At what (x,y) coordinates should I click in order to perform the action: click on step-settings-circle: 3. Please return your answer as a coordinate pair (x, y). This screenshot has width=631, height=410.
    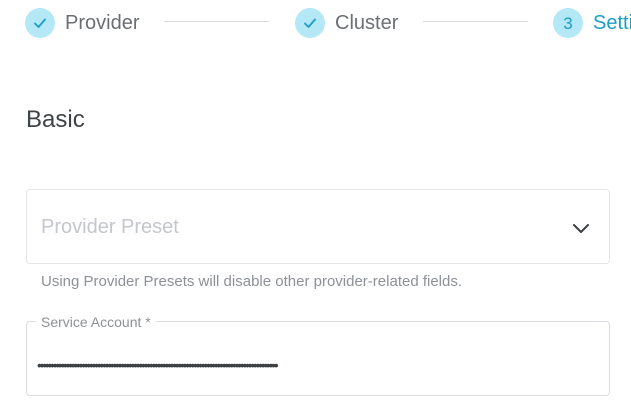
    Looking at the image, I should click on (568, 23).